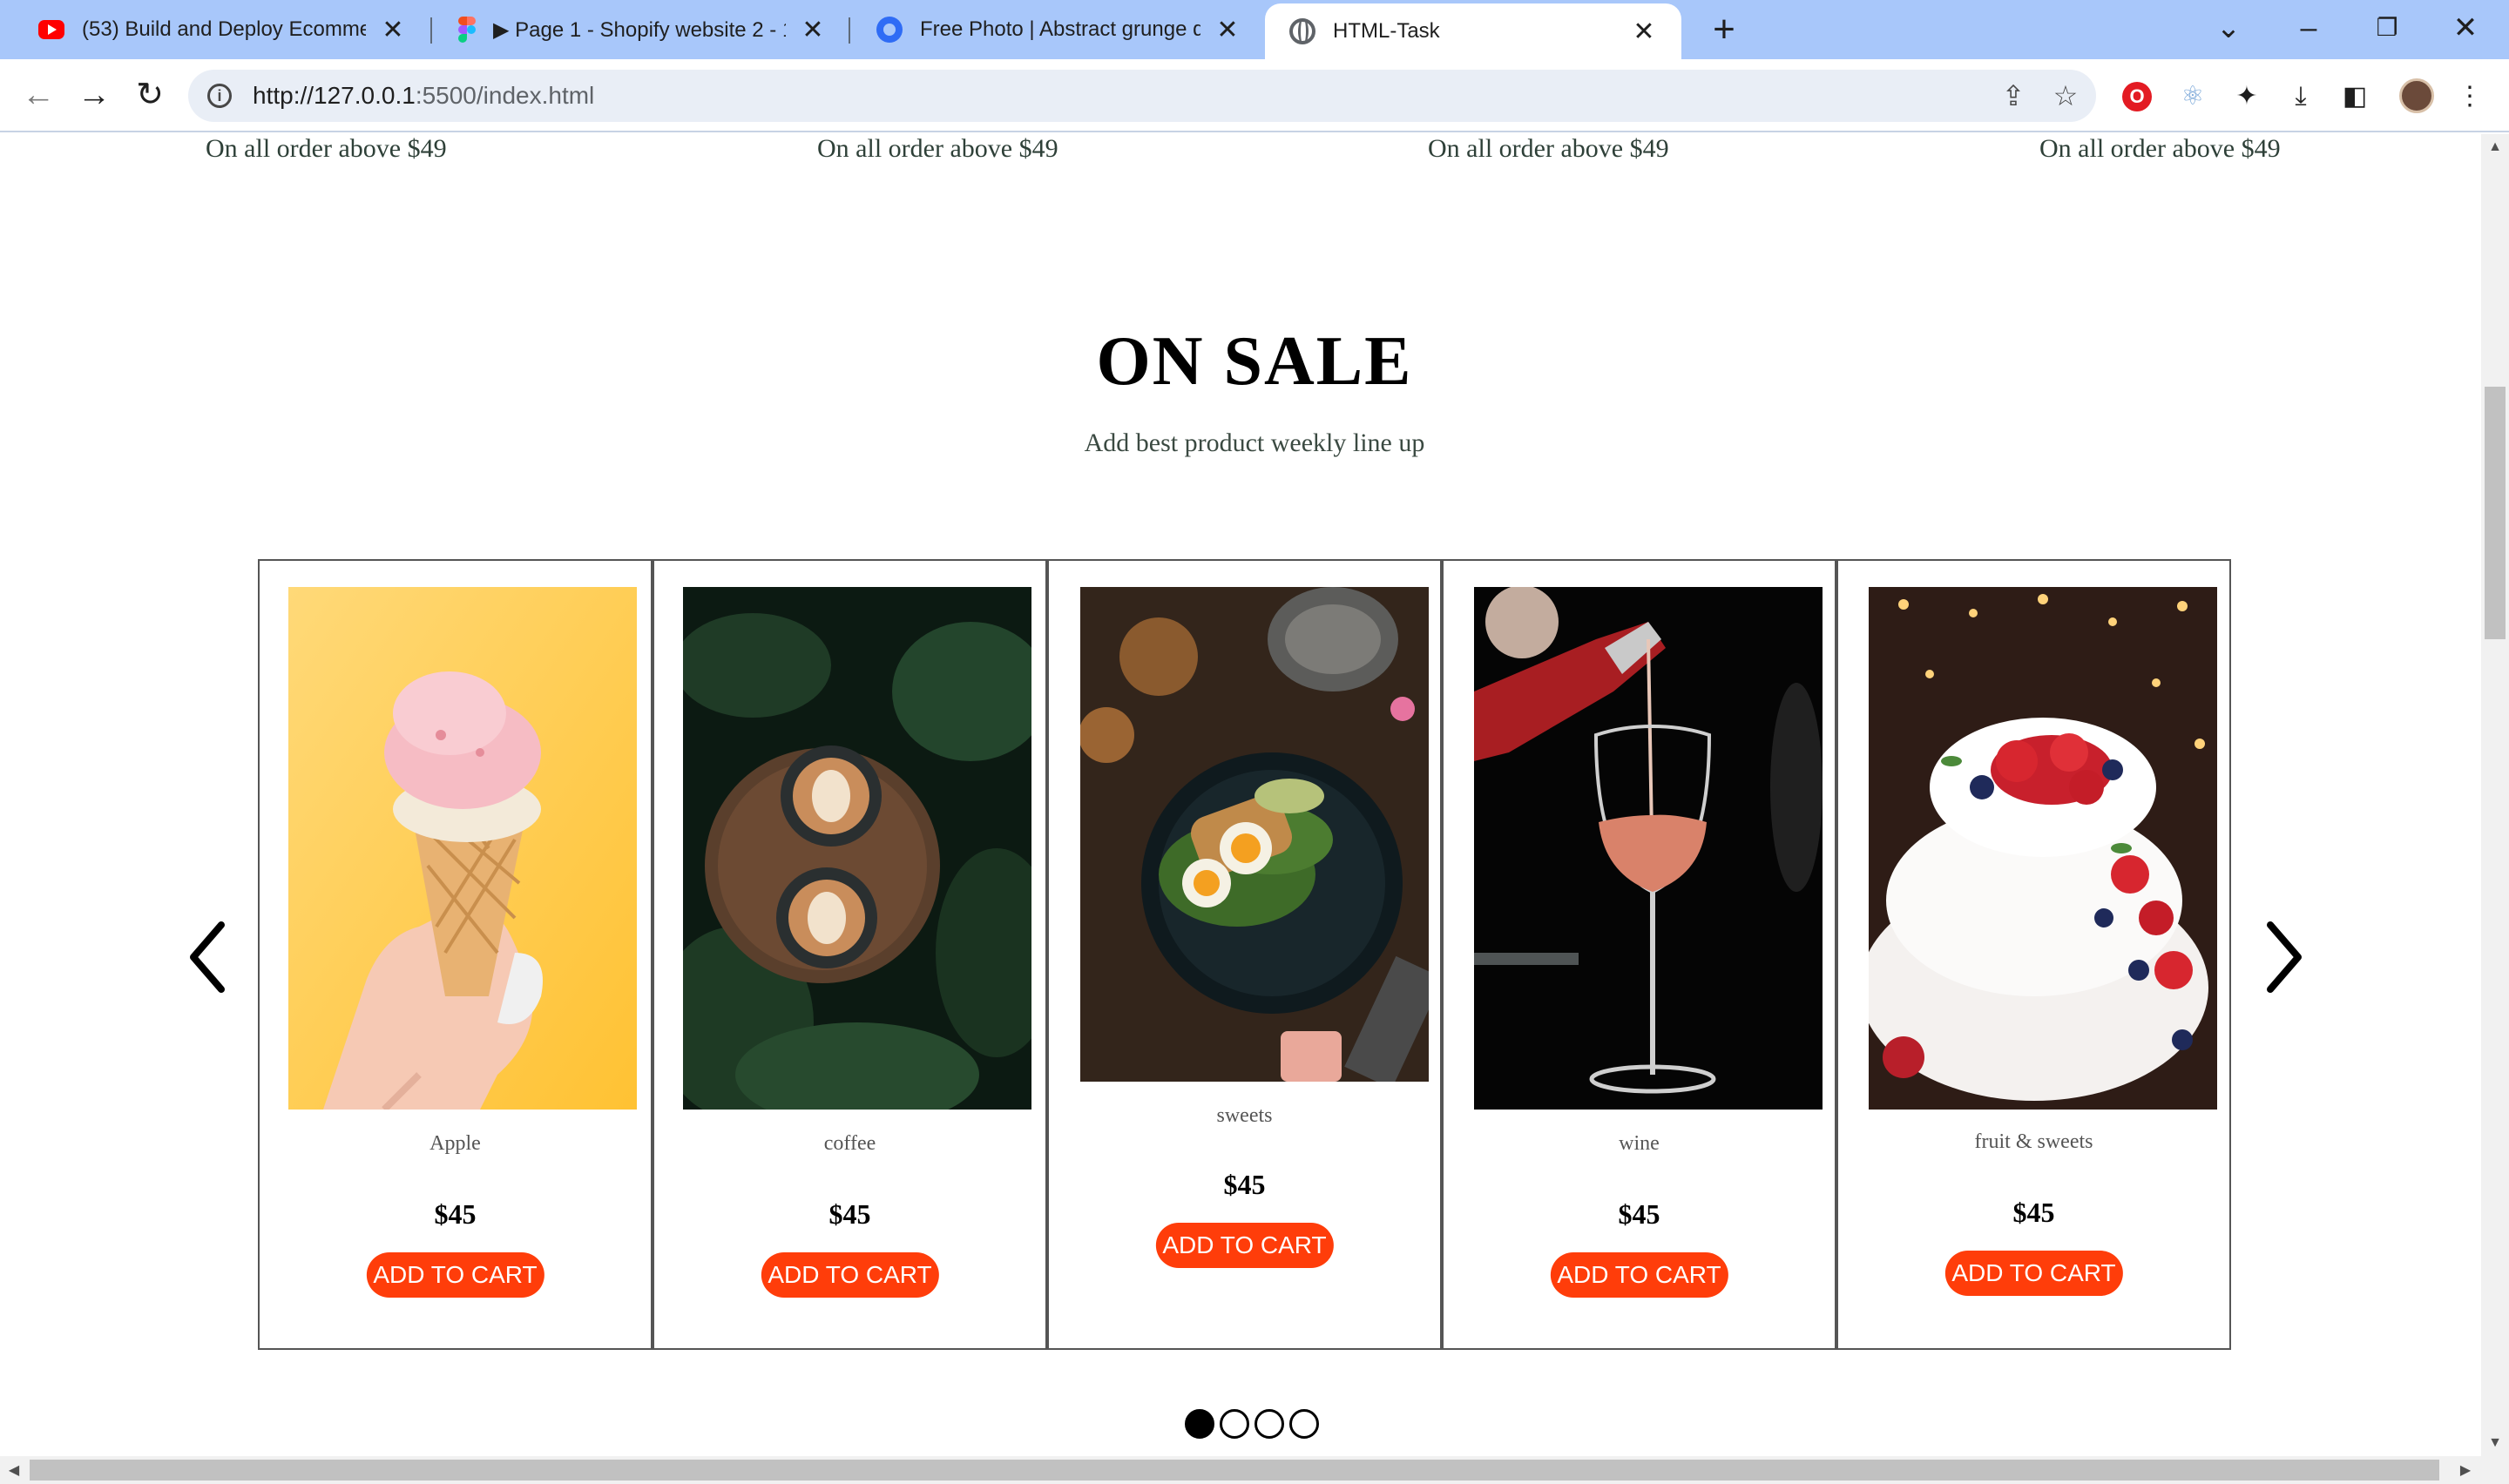 The image size is (2509, 1484). I want to click on chevron-left-icon, so click(207, 957).